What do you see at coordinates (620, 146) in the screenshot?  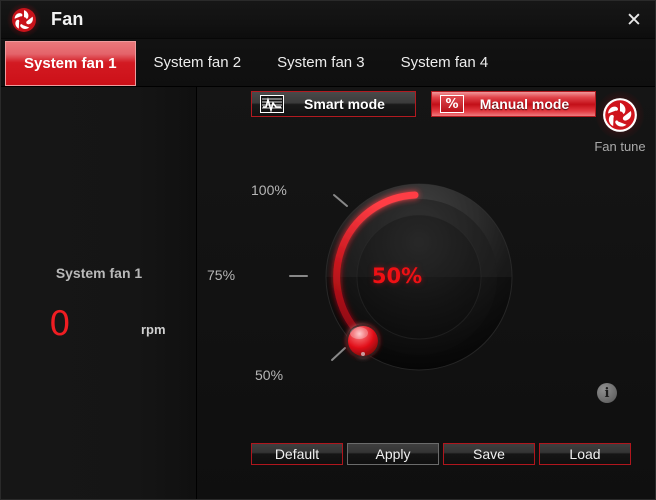 I see `fan-tune-label: Fan tune` at bounding box center [620, 146].